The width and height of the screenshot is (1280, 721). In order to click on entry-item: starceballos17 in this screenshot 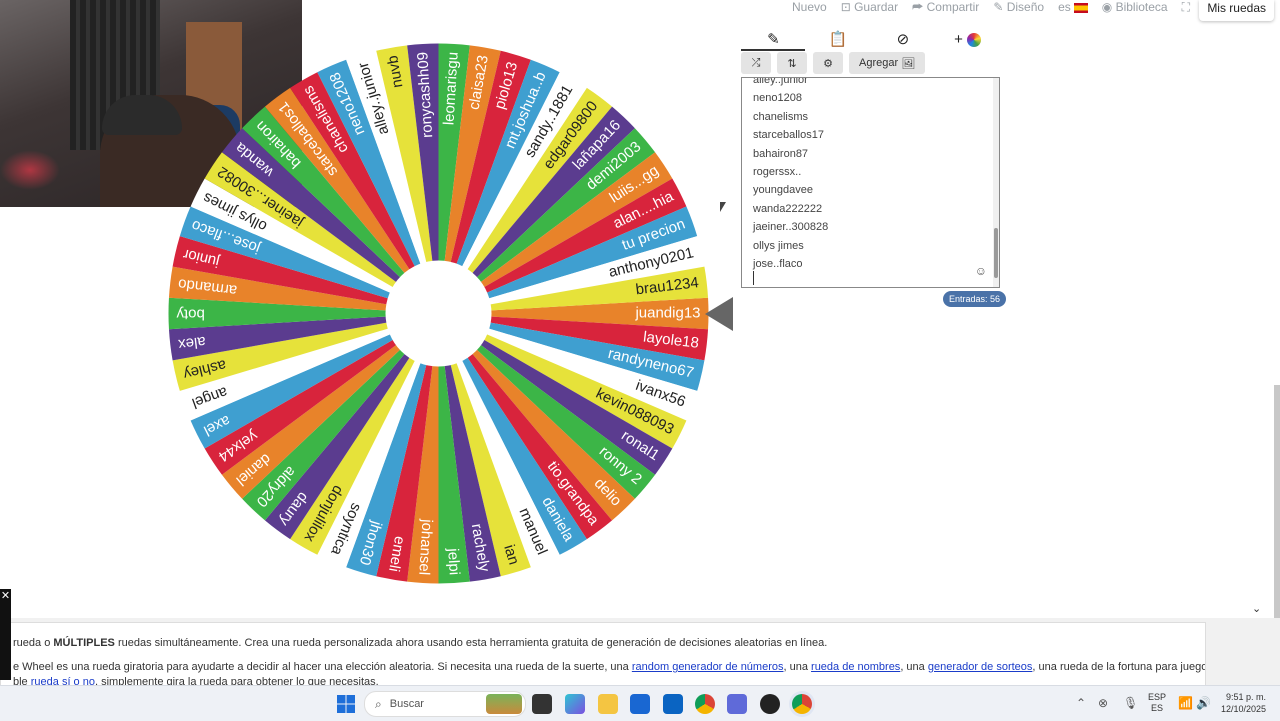, I will do `click(790, 135)`.